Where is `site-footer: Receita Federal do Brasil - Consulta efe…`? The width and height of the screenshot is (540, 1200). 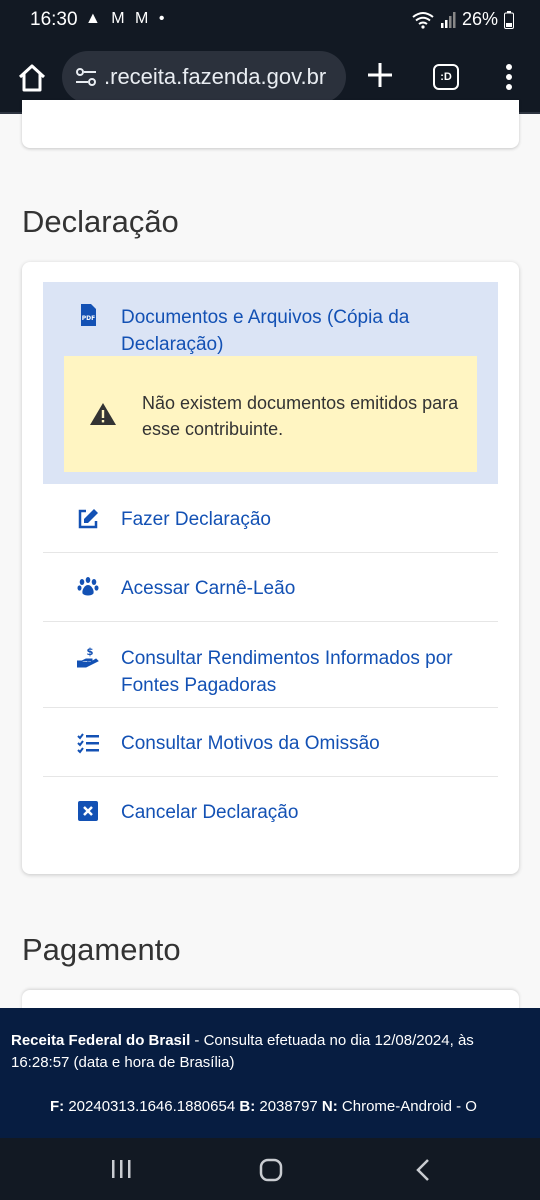
site-footer: Receita Federal do Brasil - Consulta efe… is located at coordinates (270, 1073).